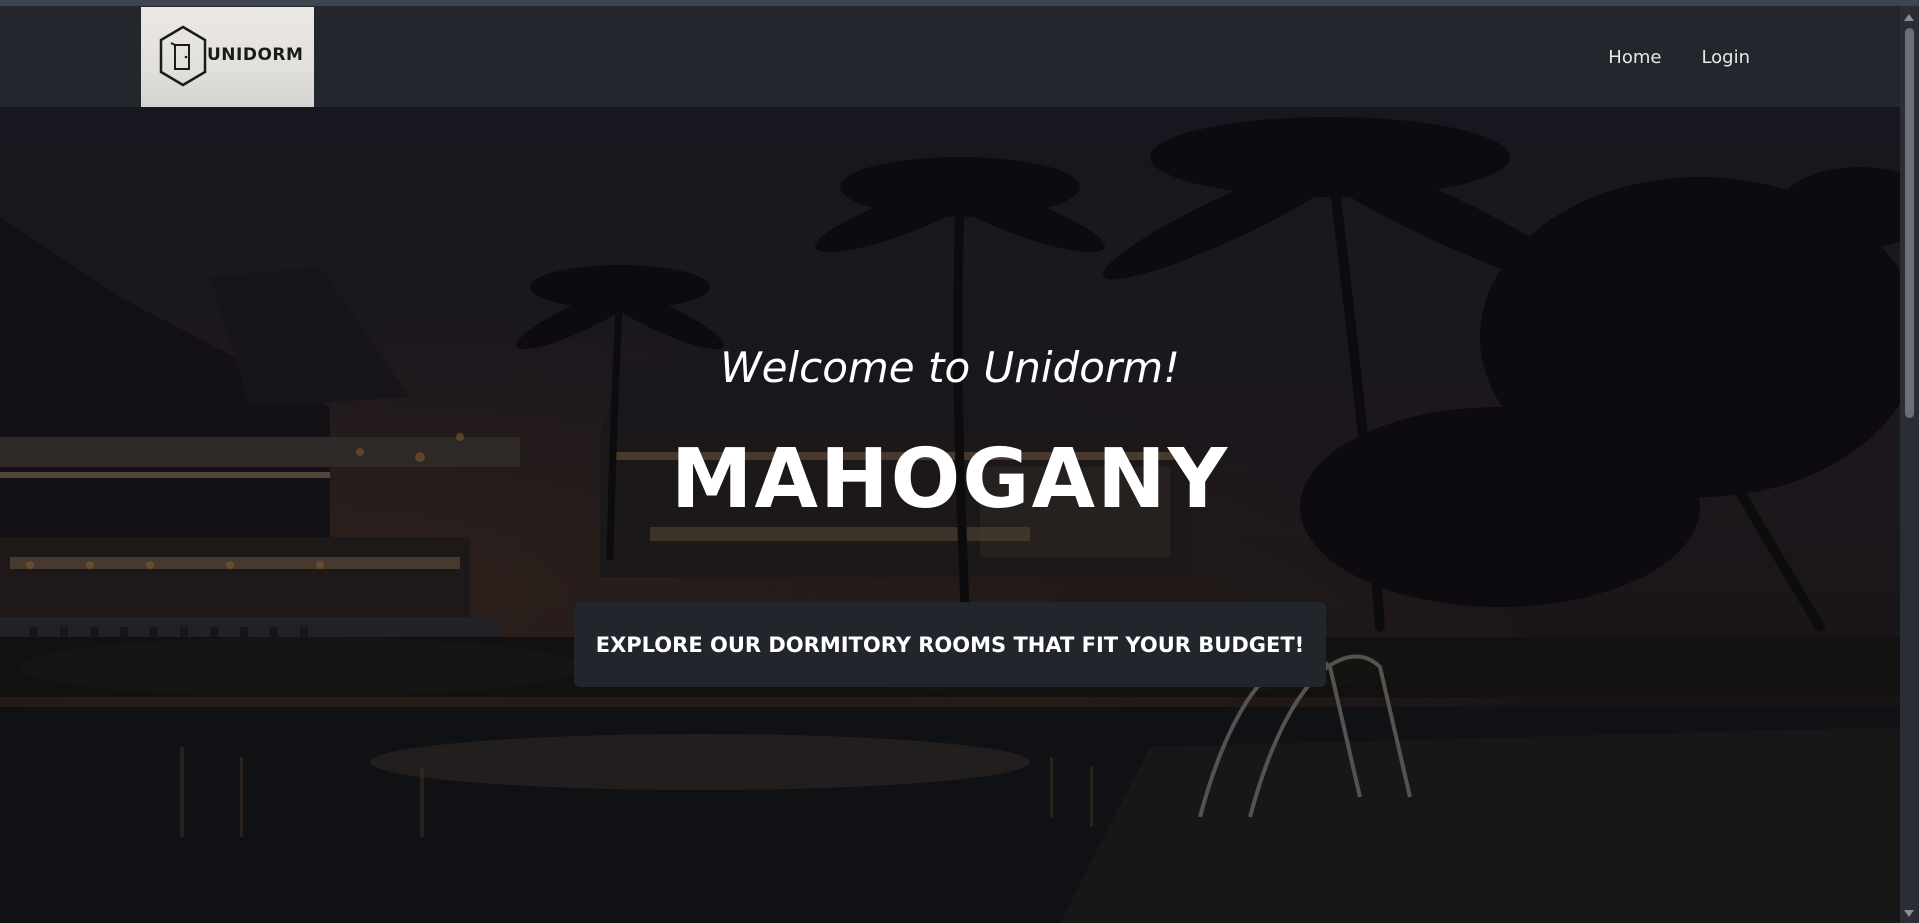  I want to click on main-nav: Home Login, so click(1679, 57).